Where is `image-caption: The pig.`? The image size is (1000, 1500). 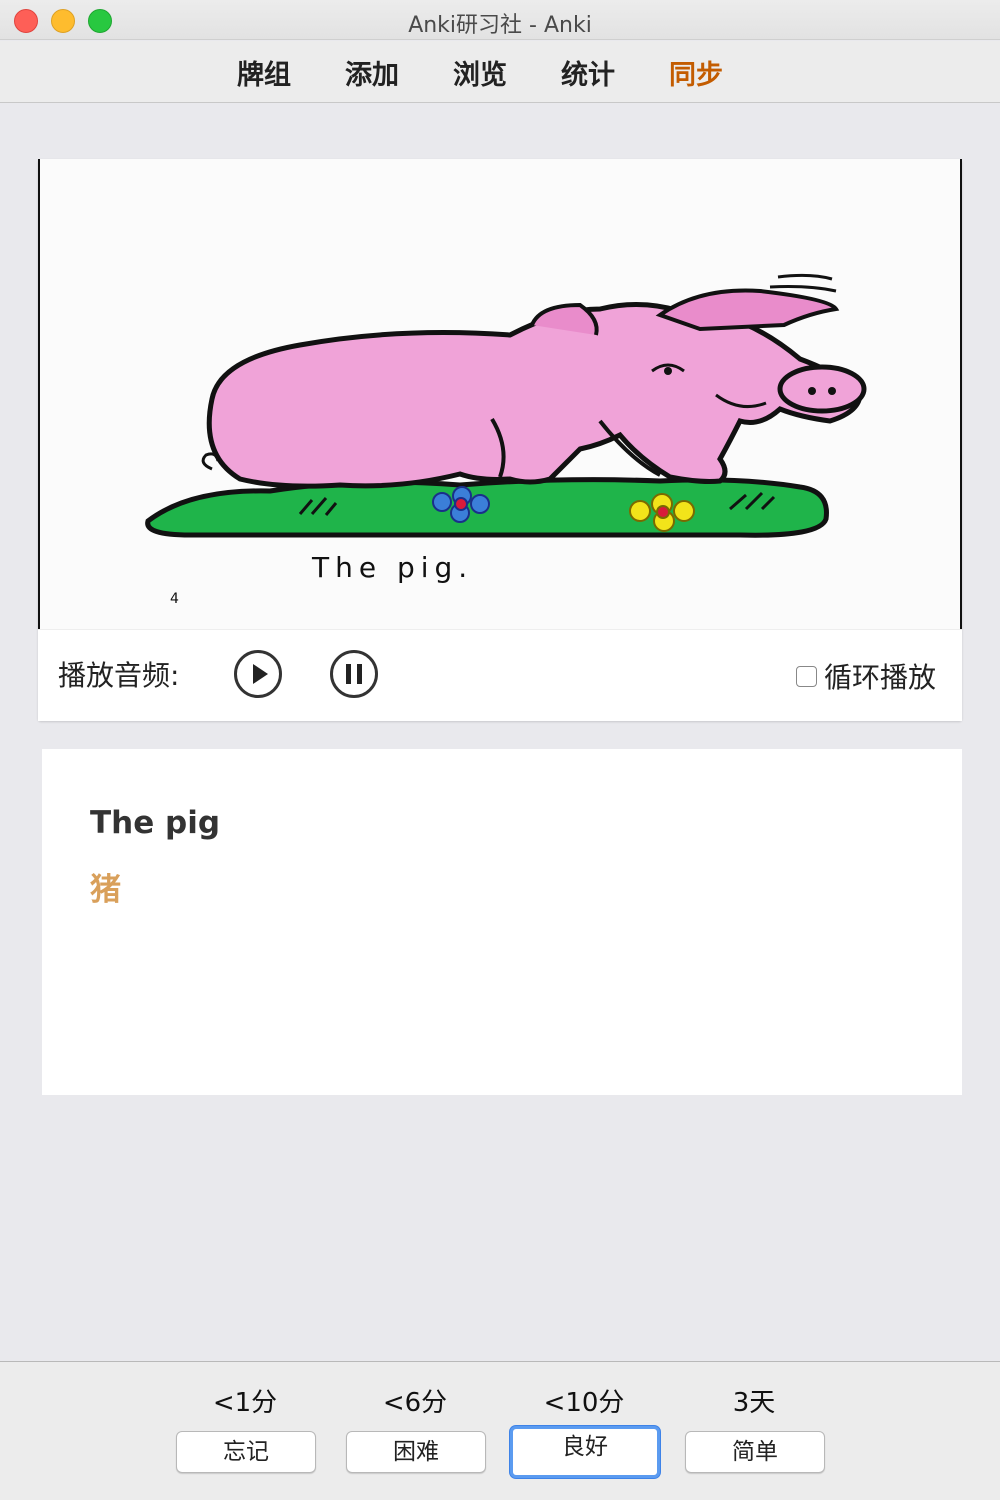
image-caption: The pig. is located at coordinates (392, 567).